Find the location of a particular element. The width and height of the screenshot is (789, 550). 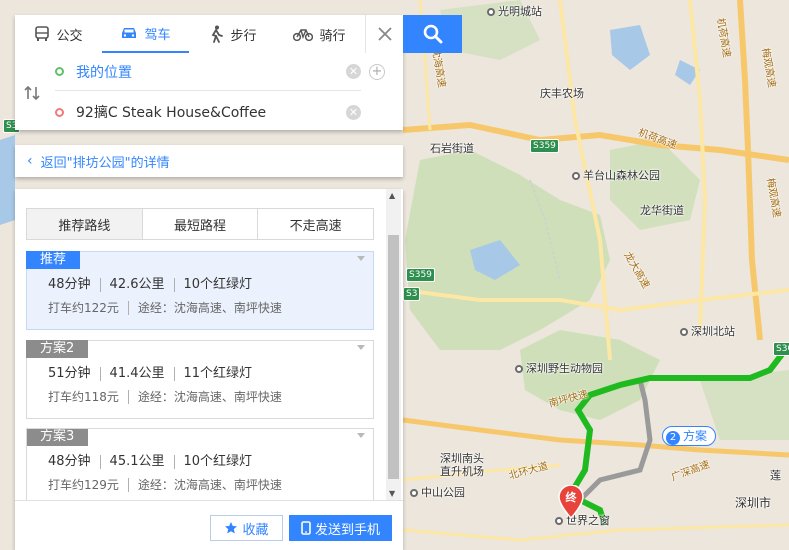

map-label-text: 羊台山森林公园 is located at coordinates (621, 175).